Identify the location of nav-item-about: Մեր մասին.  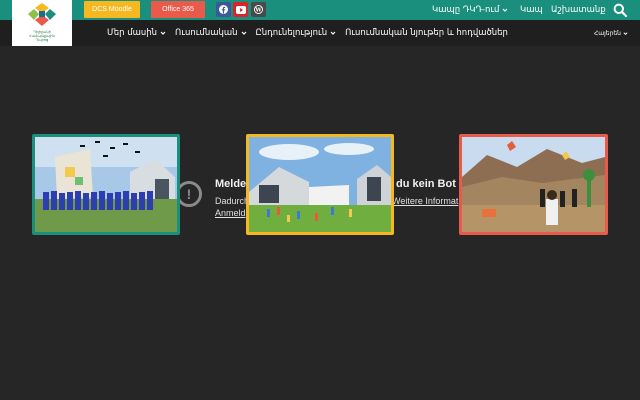
(136, 33).